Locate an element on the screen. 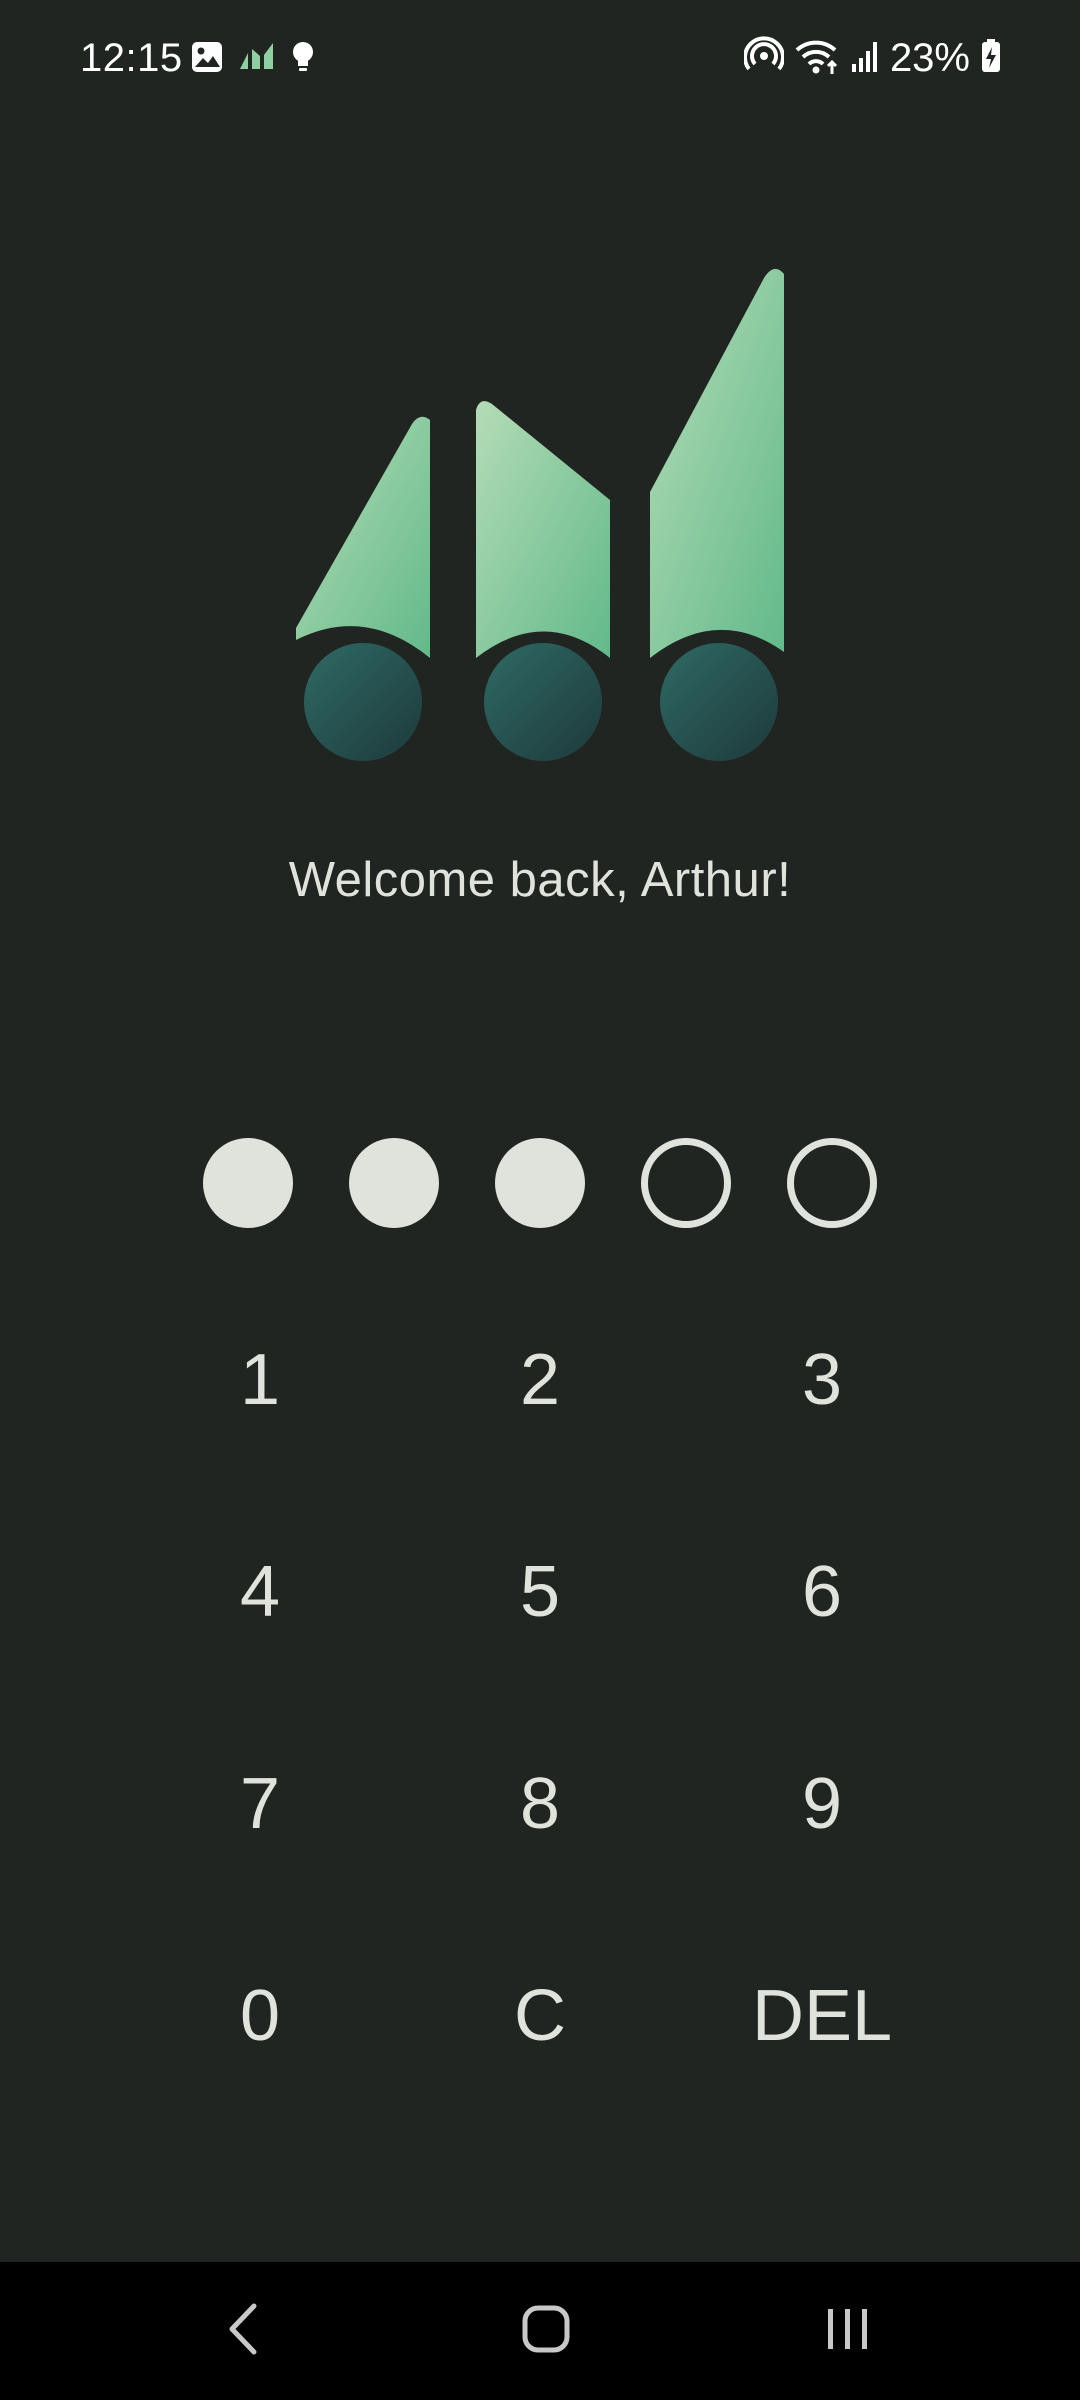 The height and width of the screenshot is (2400, 1080). home-icon is located at coordinates (546, 2331).